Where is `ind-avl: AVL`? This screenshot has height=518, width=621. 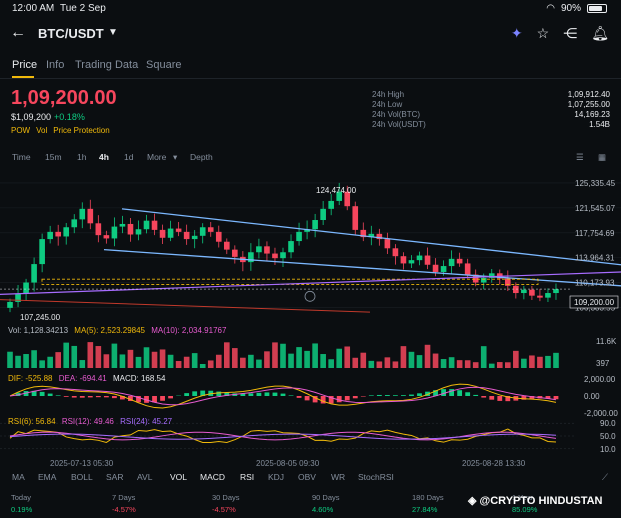 ind-avl: AVL is located at coordinates (144, 477).